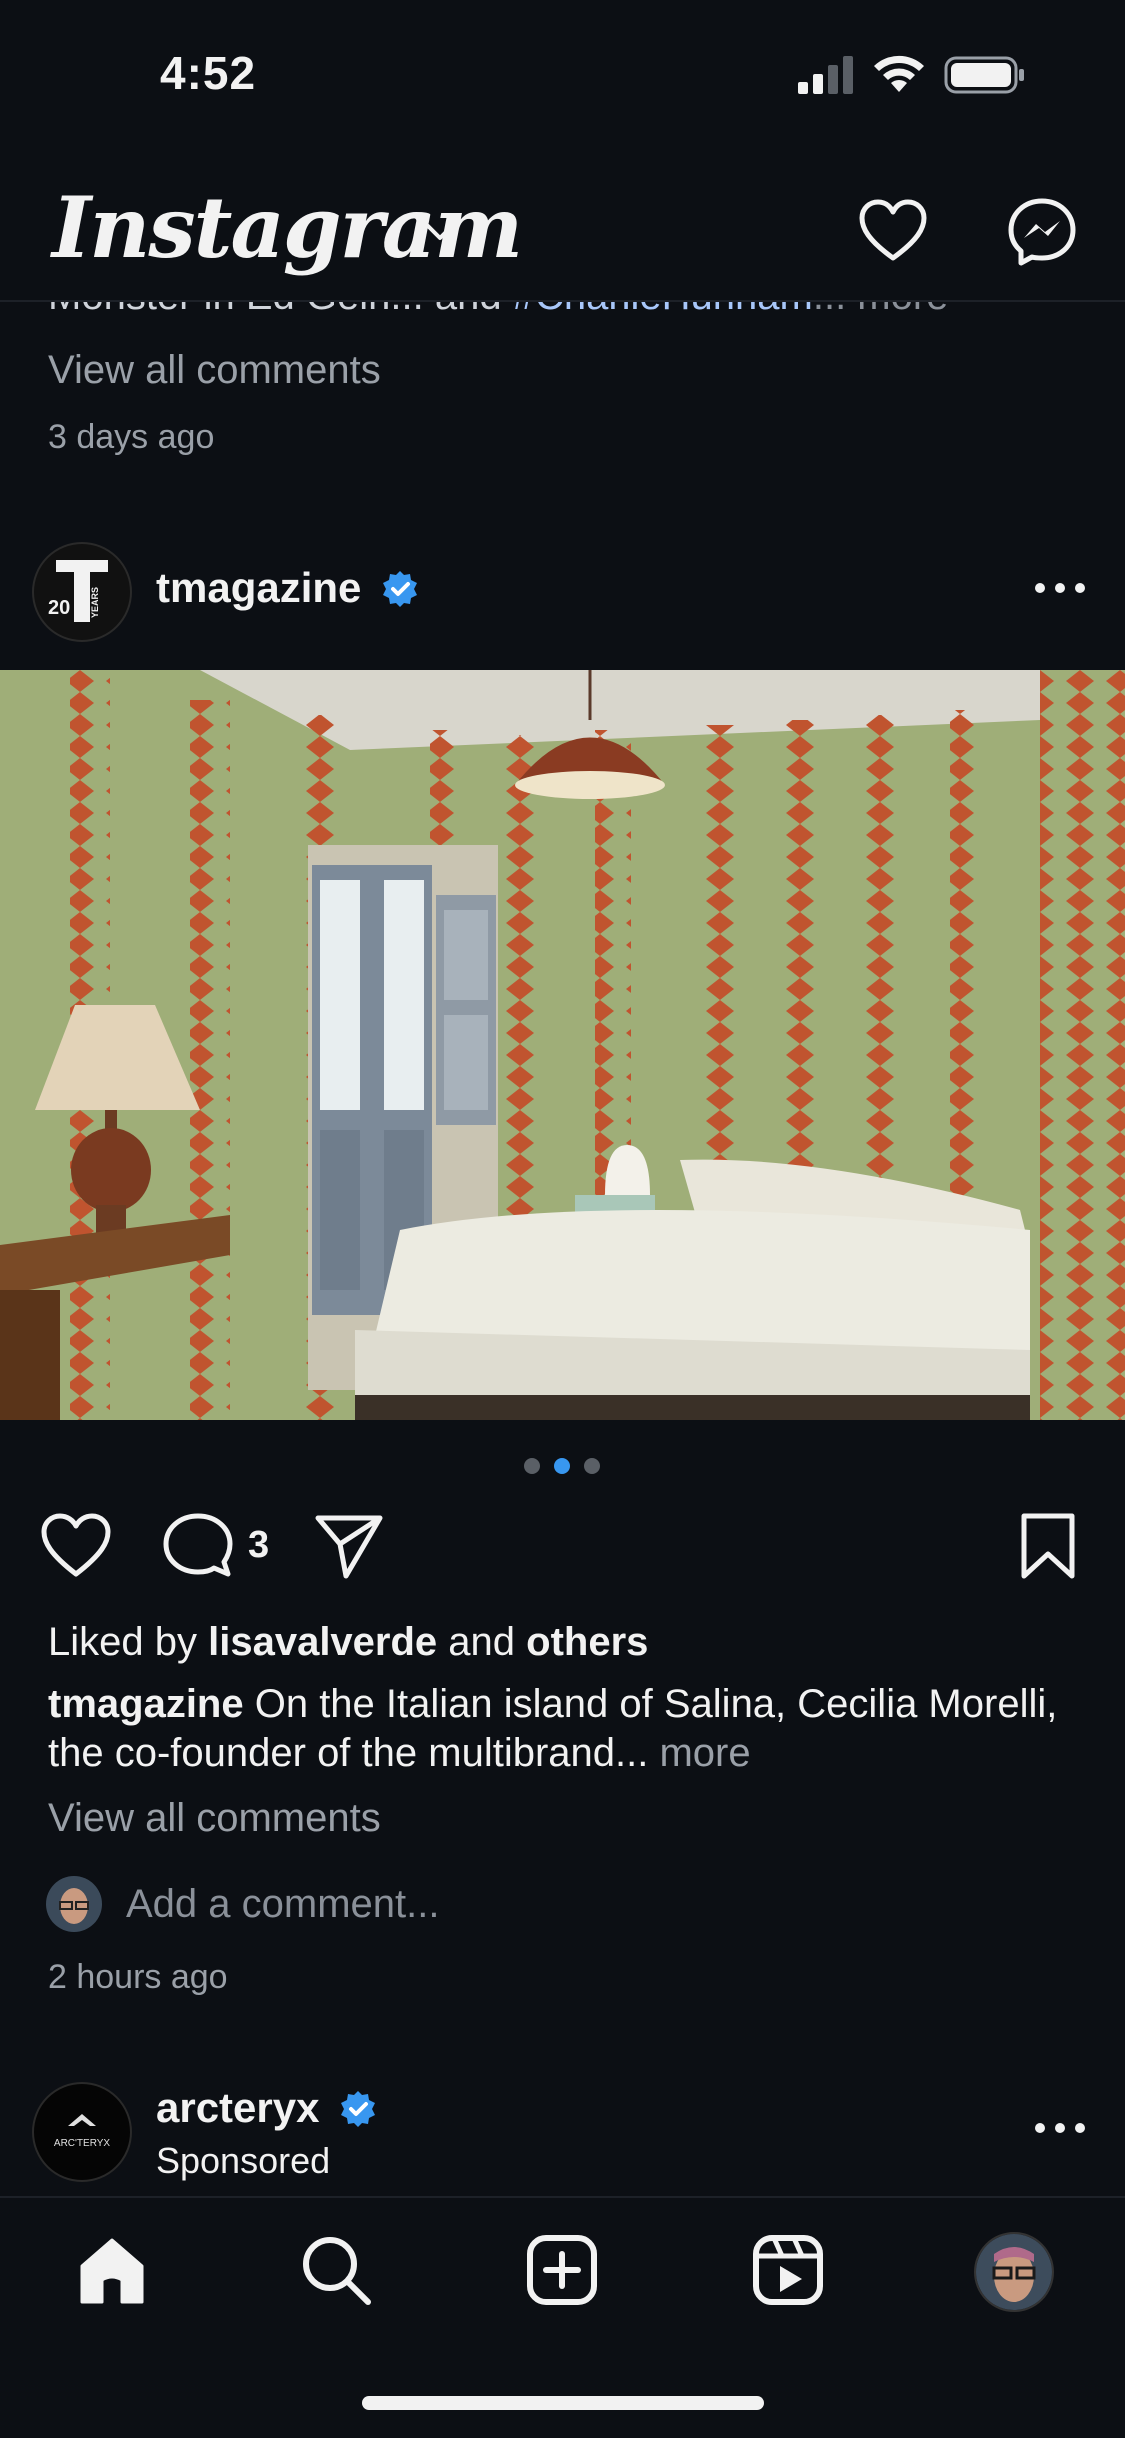 The image size is (1125, 2438). Describe the element at coordinates (198, 1546) in the screenshot. I see `comment-icon` at that location.